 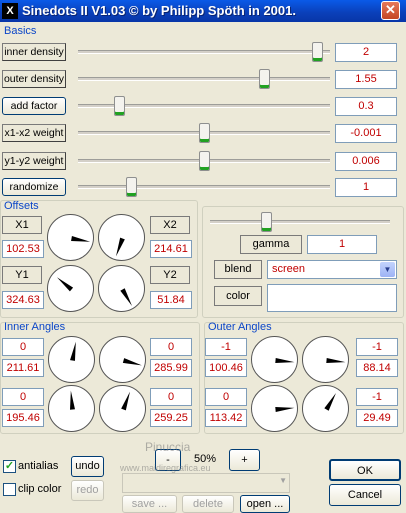 I want to click on param-label-4: y1-y2 weight, so click(x=34, y=161).